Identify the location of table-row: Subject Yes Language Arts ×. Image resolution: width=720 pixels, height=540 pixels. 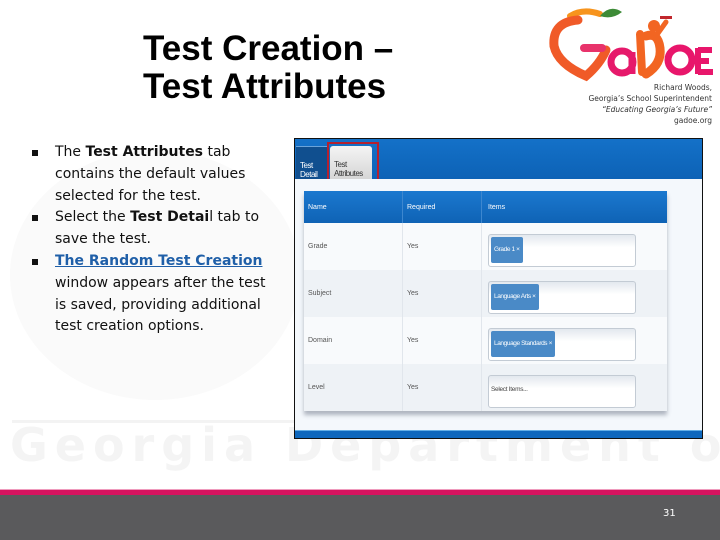
(485, 293).